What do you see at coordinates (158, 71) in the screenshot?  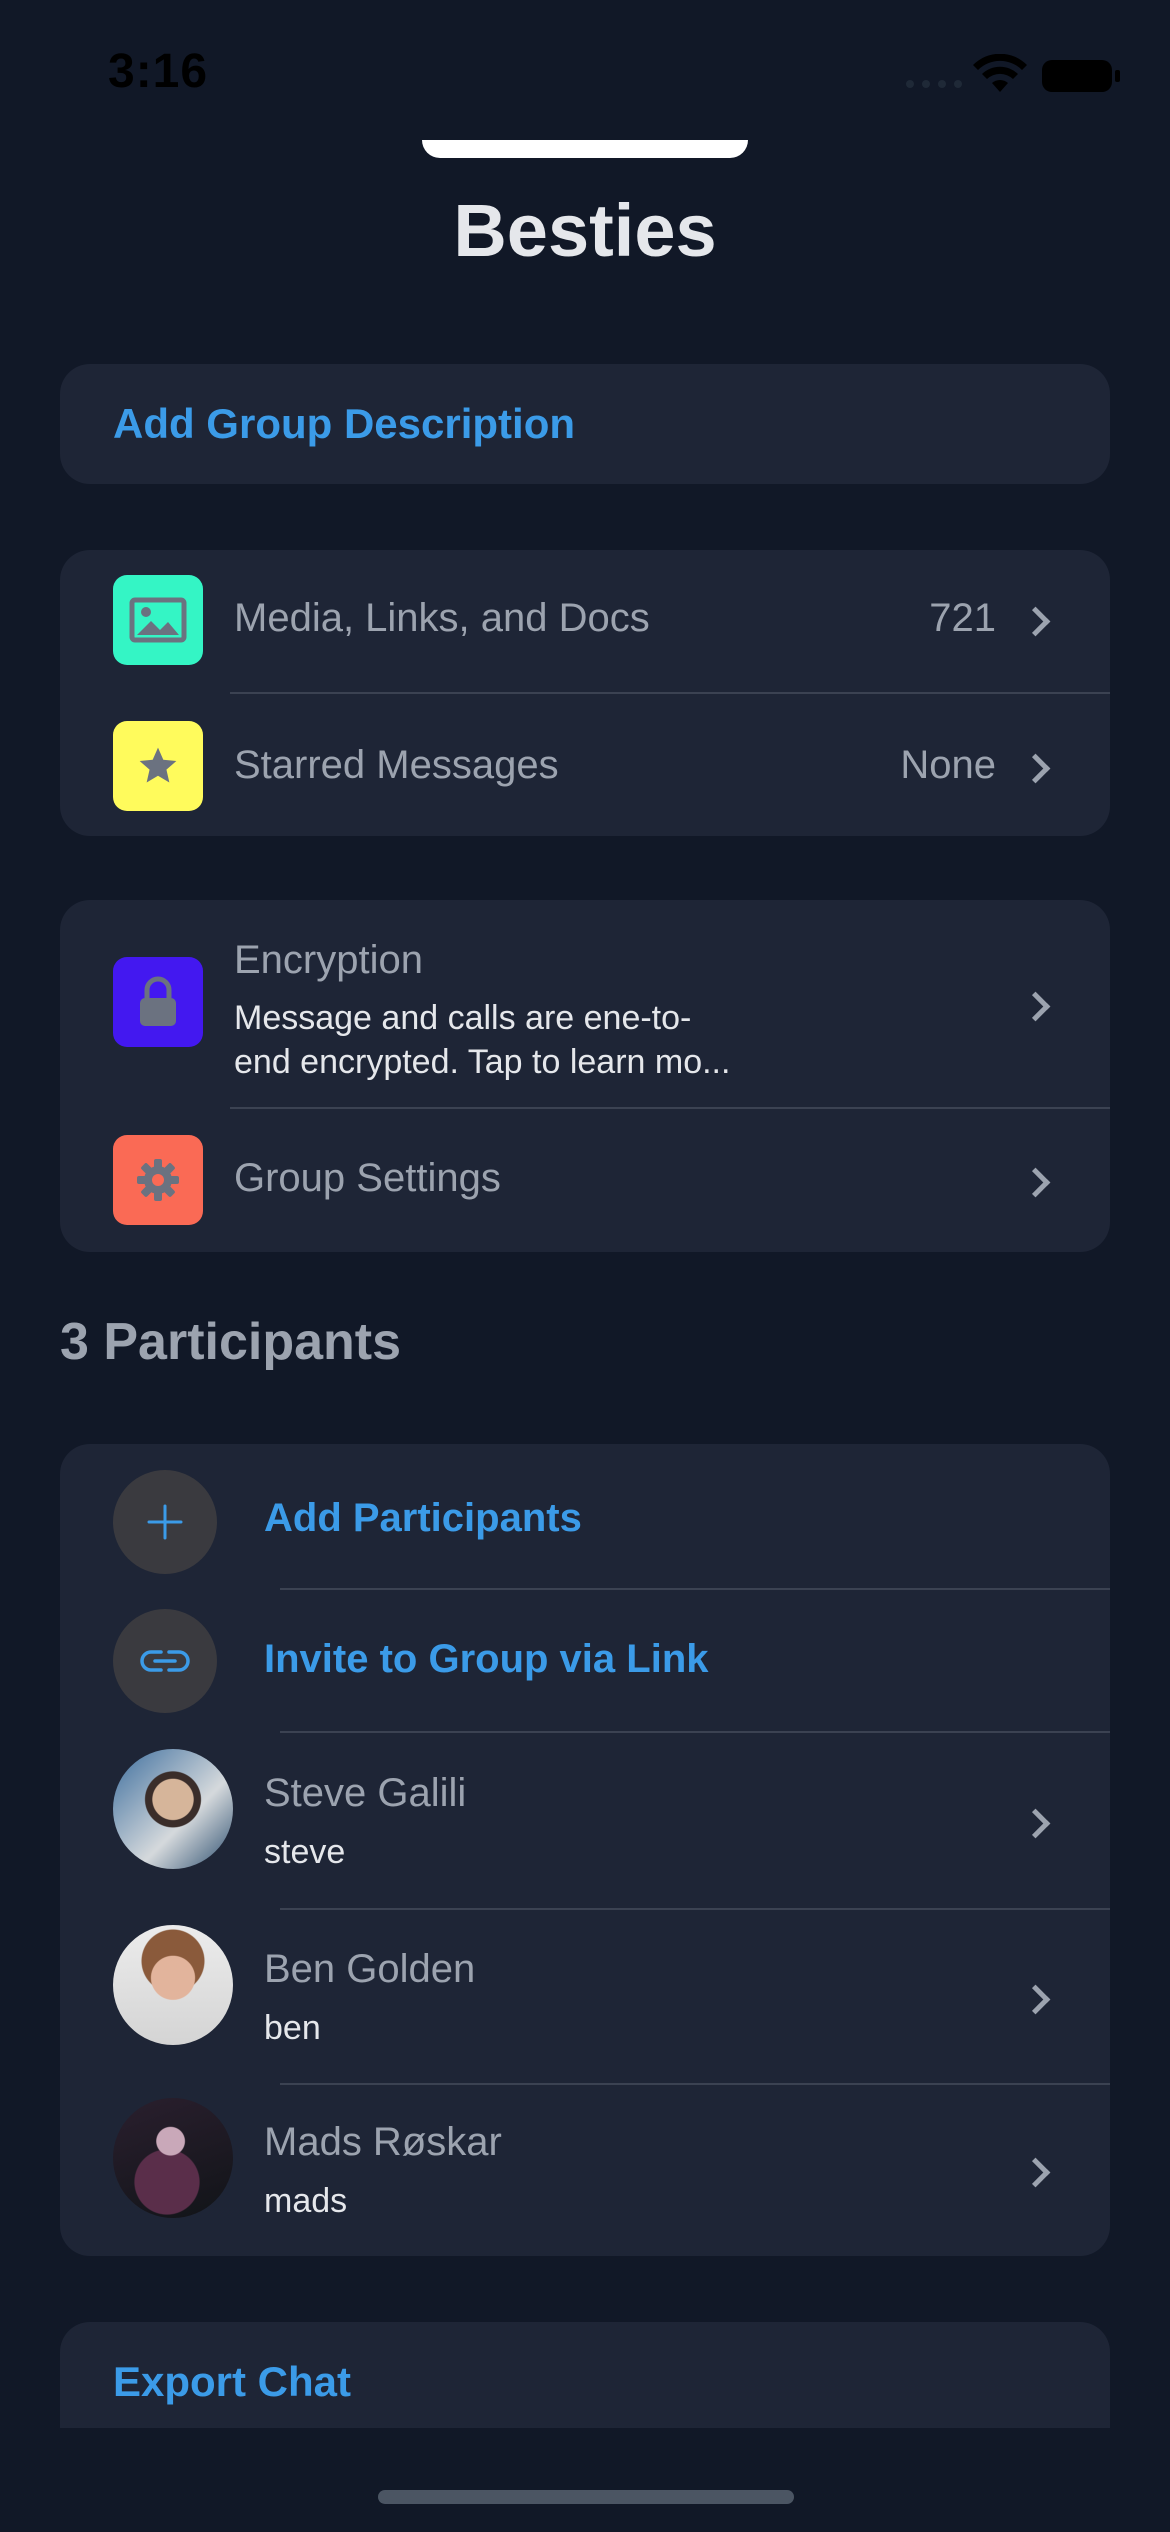 I see `status-time: 3:16` at bounding box center [158, 71].